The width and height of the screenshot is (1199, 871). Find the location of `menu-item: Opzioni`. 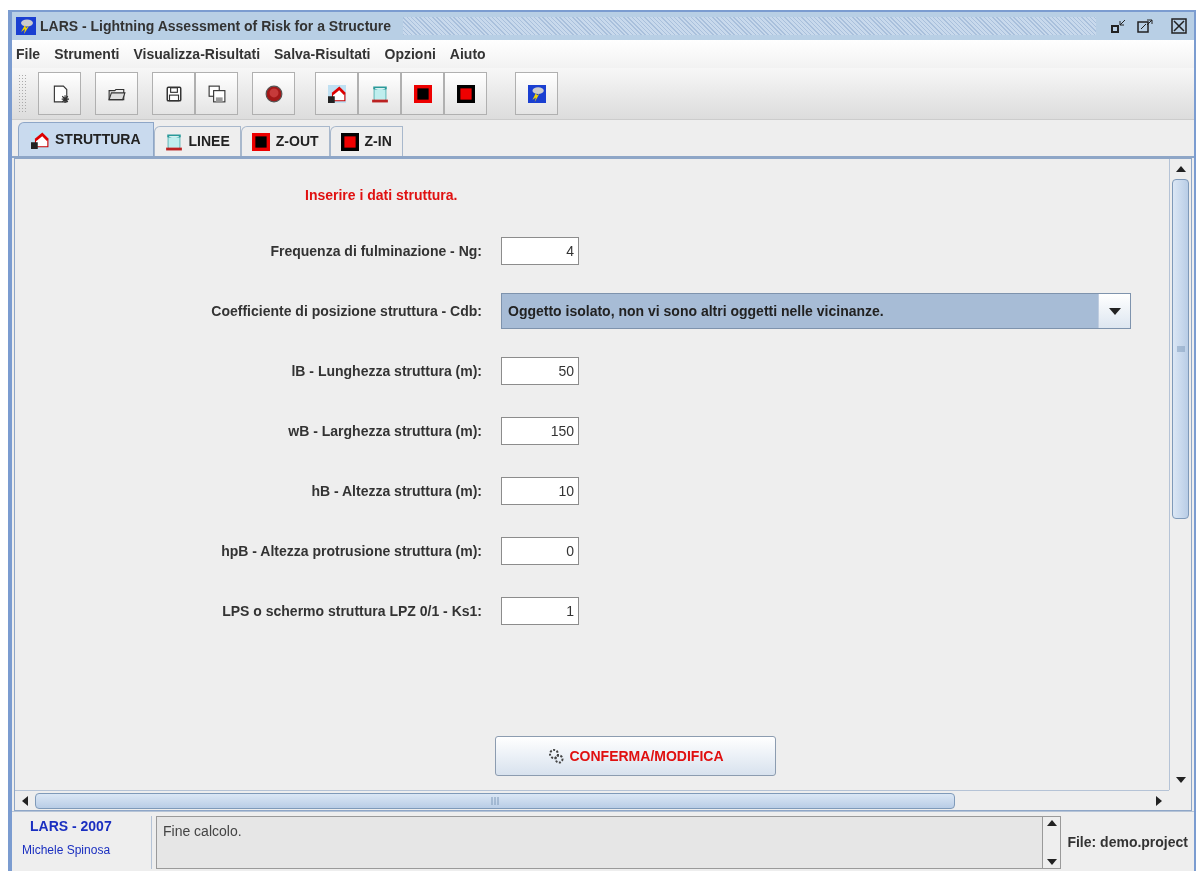

menu-item: Opzioni is located at coordinates (410, 54).